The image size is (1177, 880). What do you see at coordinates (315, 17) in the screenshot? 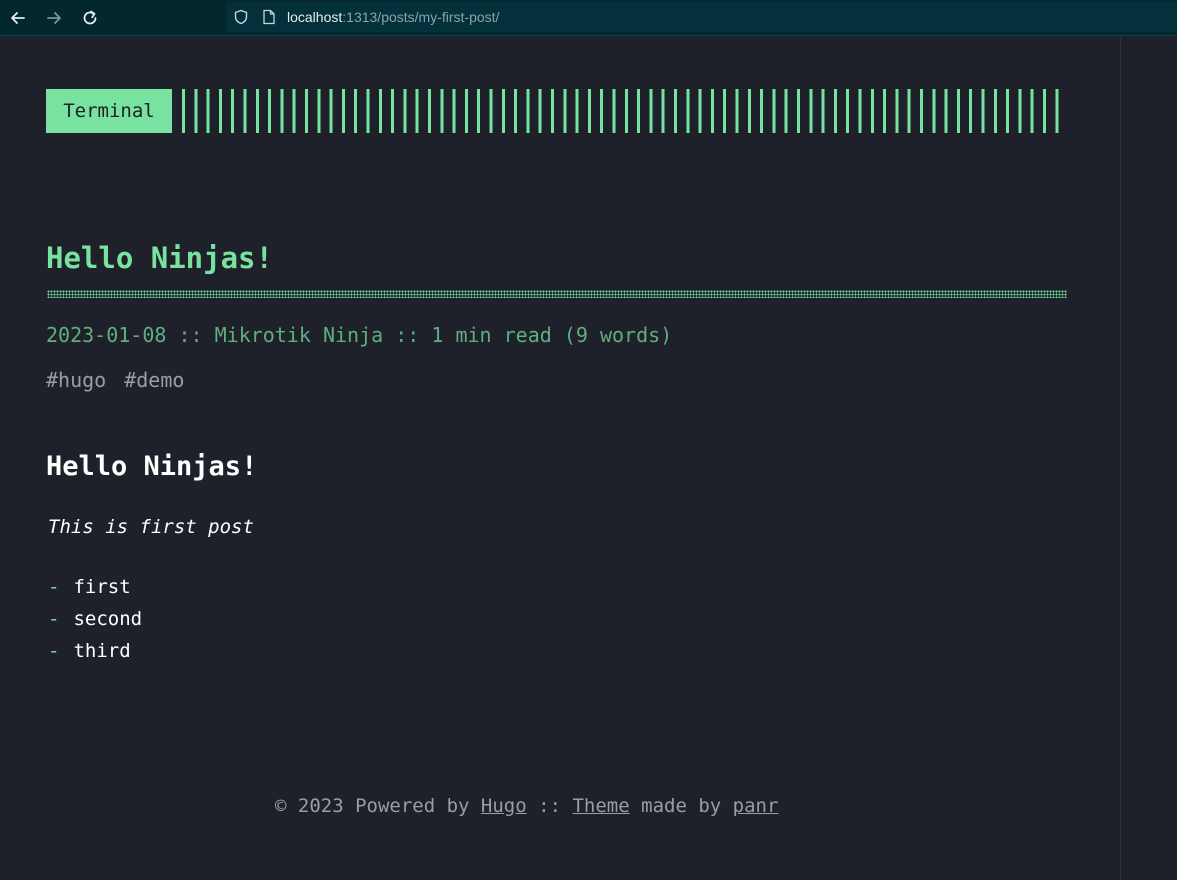
I see `url-host: localhost` at bounding box center [315, 17].